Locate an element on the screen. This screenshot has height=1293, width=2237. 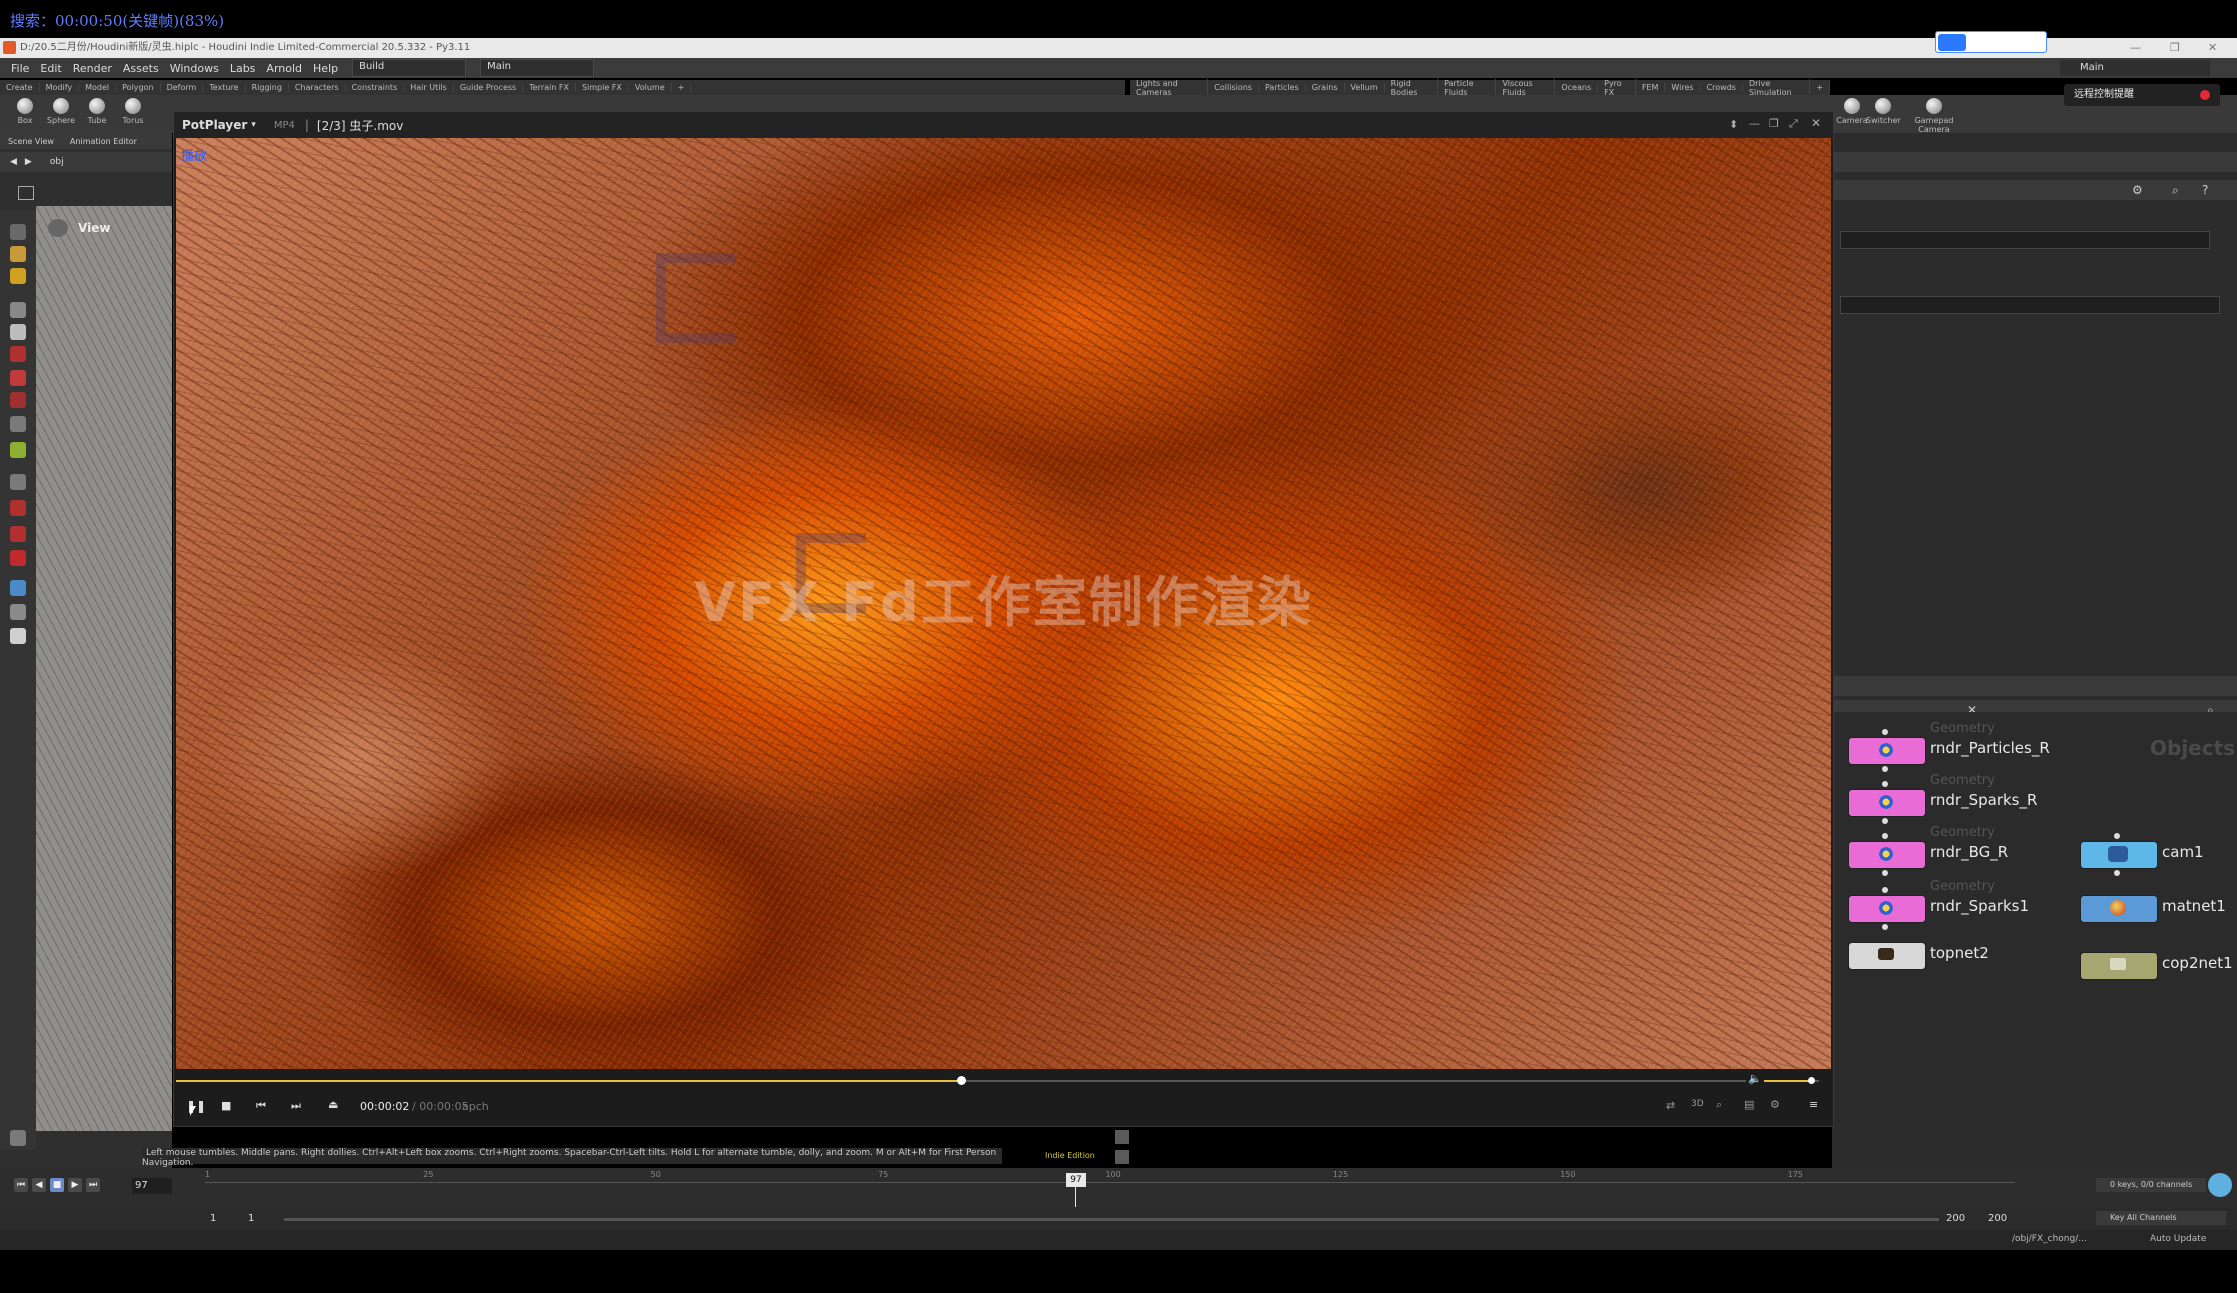
range-start-2: 1 is located at coordinates (251, 1218).